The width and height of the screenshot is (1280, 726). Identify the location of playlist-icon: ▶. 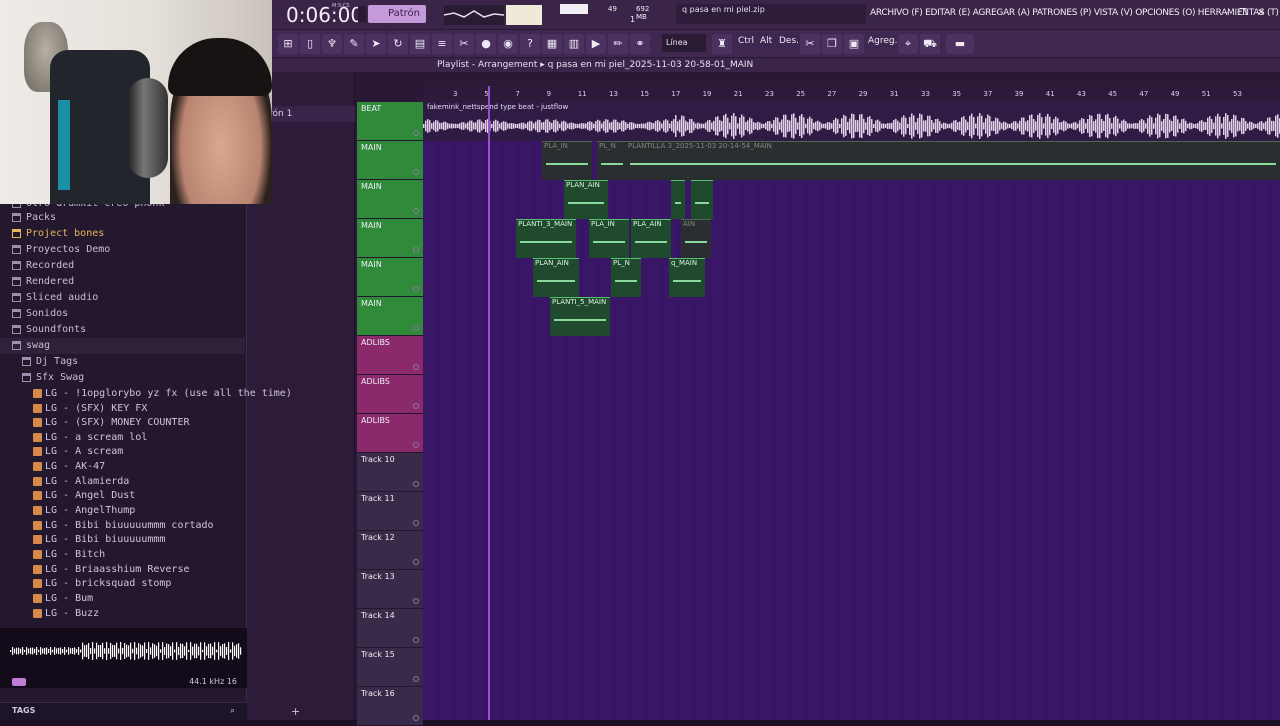
(596, 44).